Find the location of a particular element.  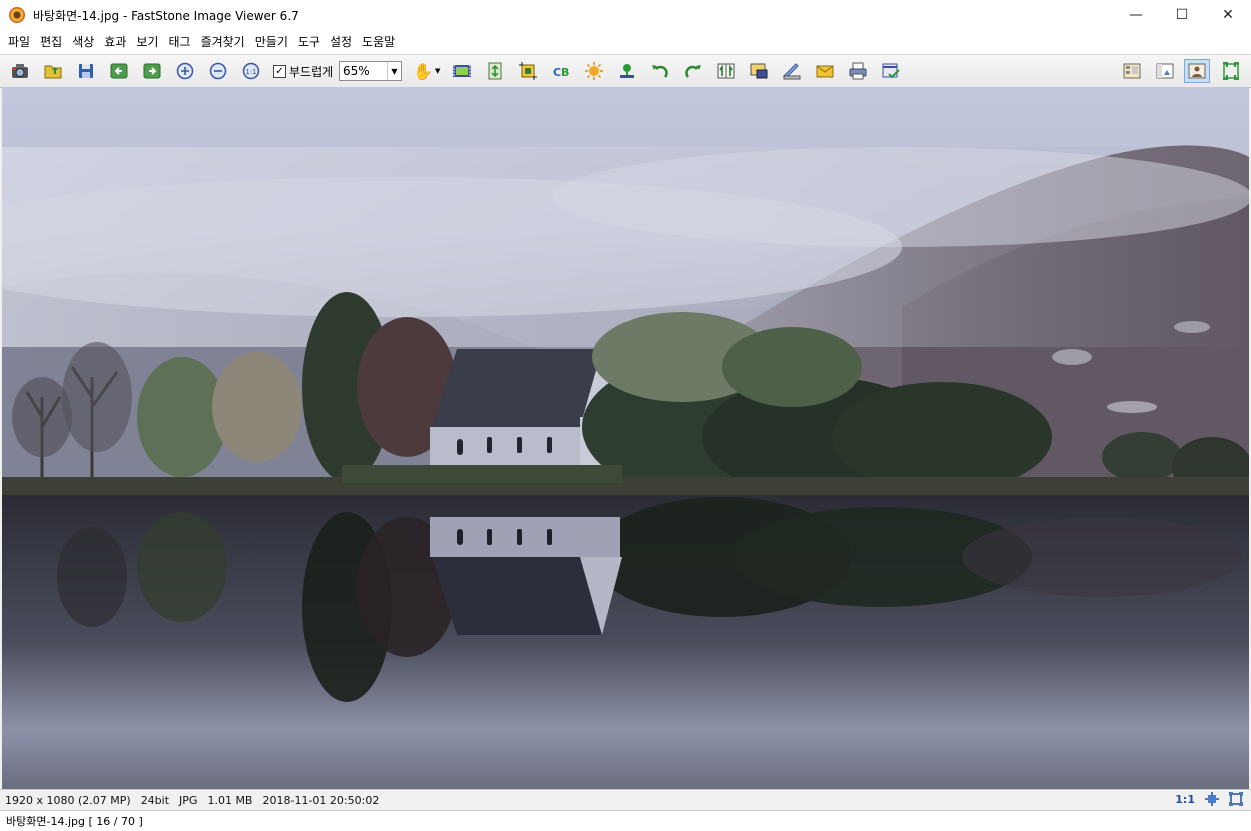

viewer-layout-icon is located at coordinates (1197, 71).